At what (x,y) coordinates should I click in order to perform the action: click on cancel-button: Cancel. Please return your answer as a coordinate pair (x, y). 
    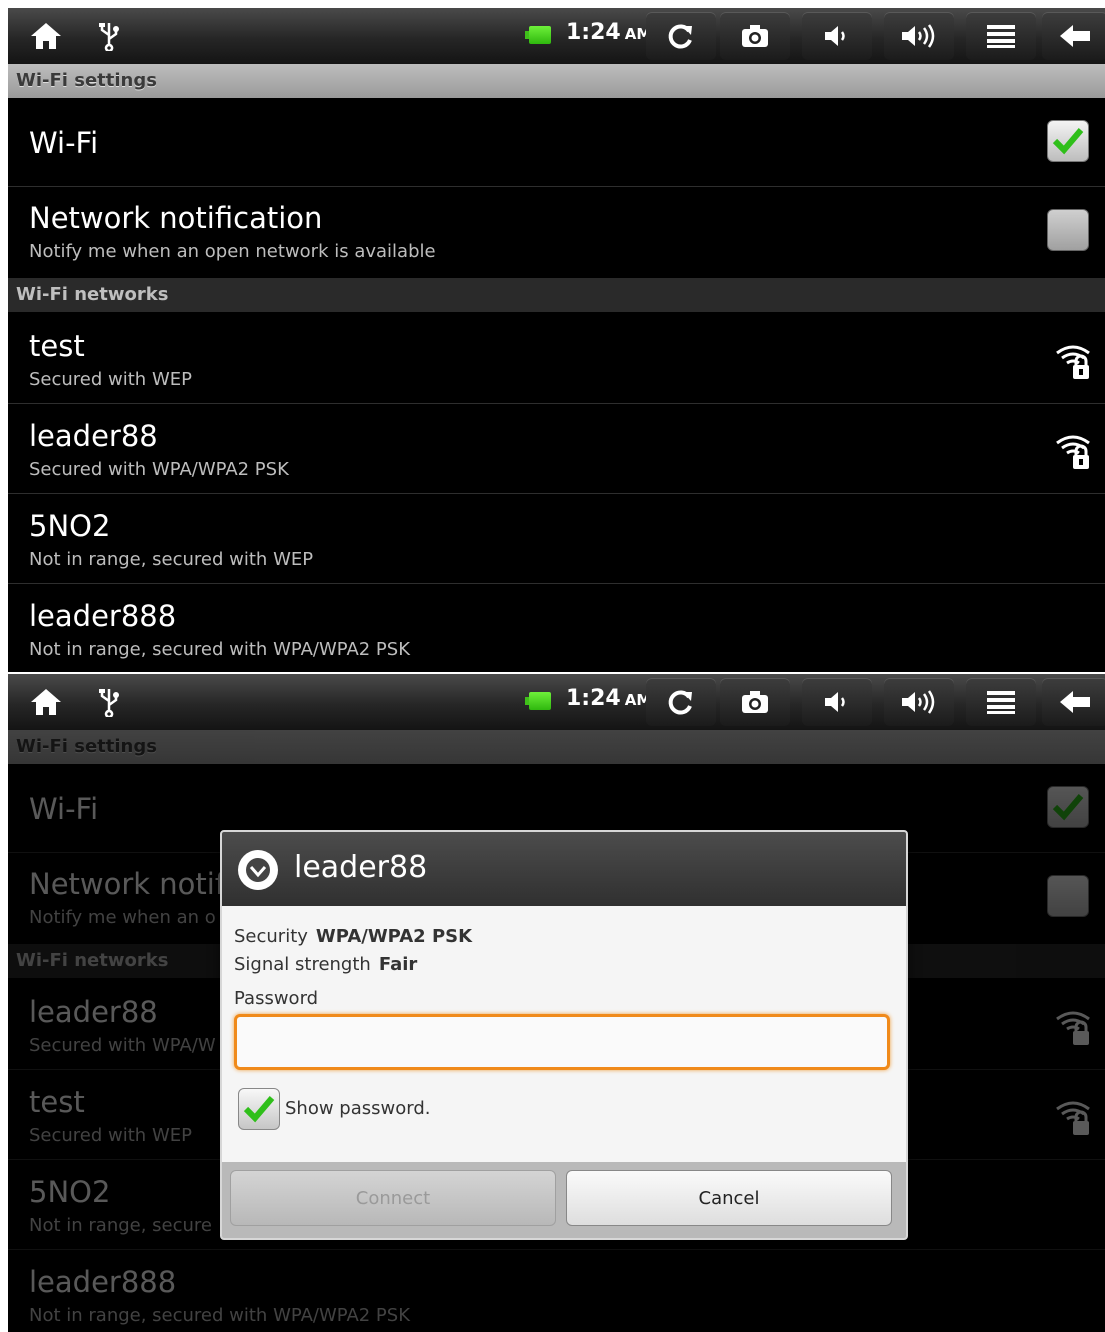
    Looking at the image, I should click on (729, 1198).